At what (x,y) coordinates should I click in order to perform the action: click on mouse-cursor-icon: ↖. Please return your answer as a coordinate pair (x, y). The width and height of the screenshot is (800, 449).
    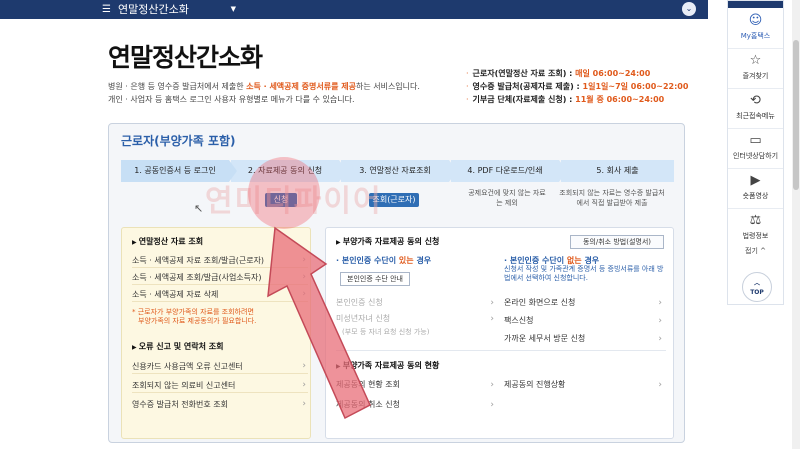
    Looking at the image, I should click on (199, 208).